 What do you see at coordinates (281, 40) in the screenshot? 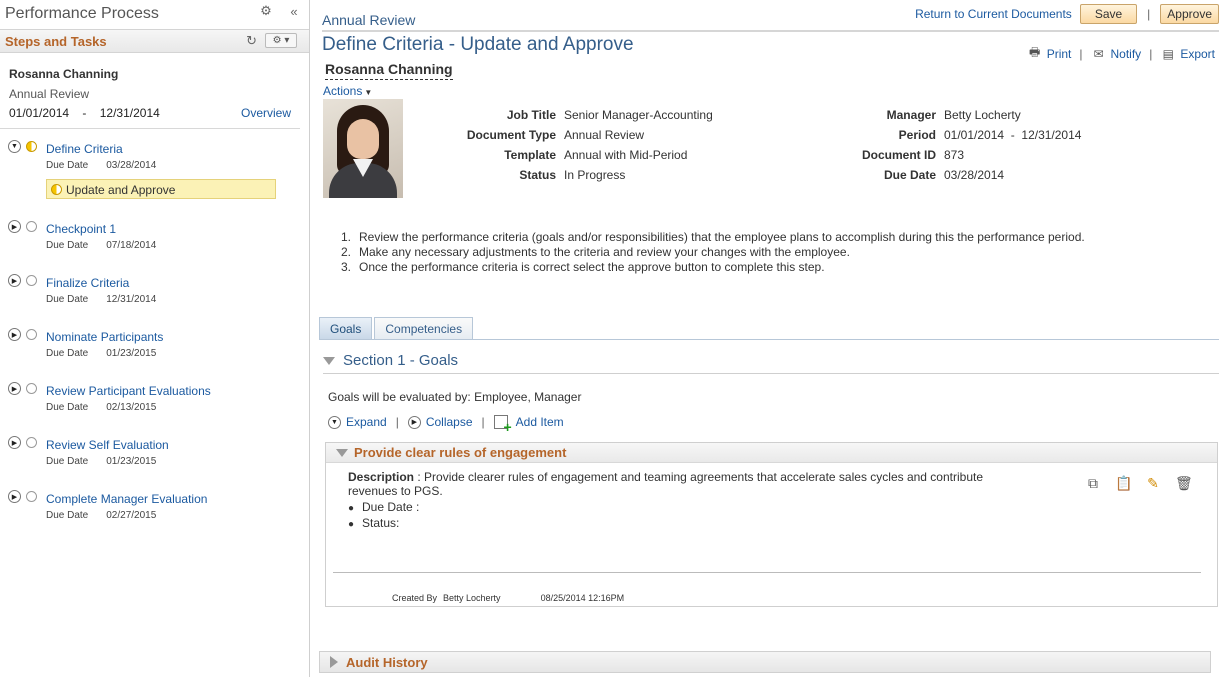
I see `gear-dropdown-icon: ⚙ ▾` at bounding box center [281, 40].